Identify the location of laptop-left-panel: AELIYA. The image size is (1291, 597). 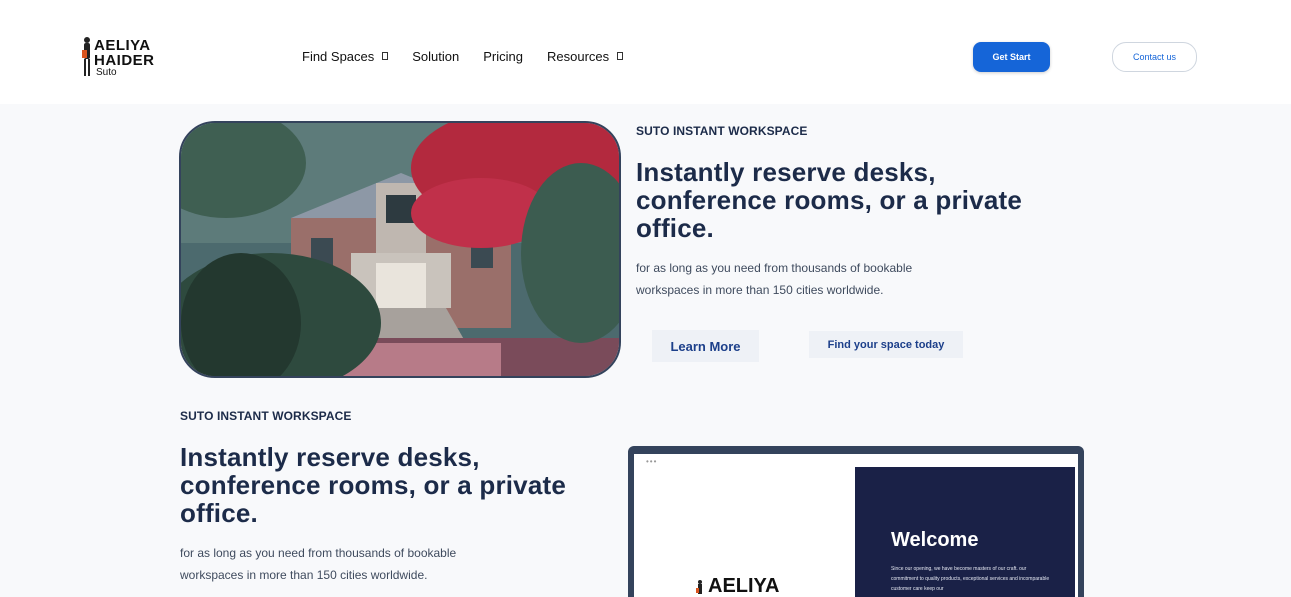
(744, 532).